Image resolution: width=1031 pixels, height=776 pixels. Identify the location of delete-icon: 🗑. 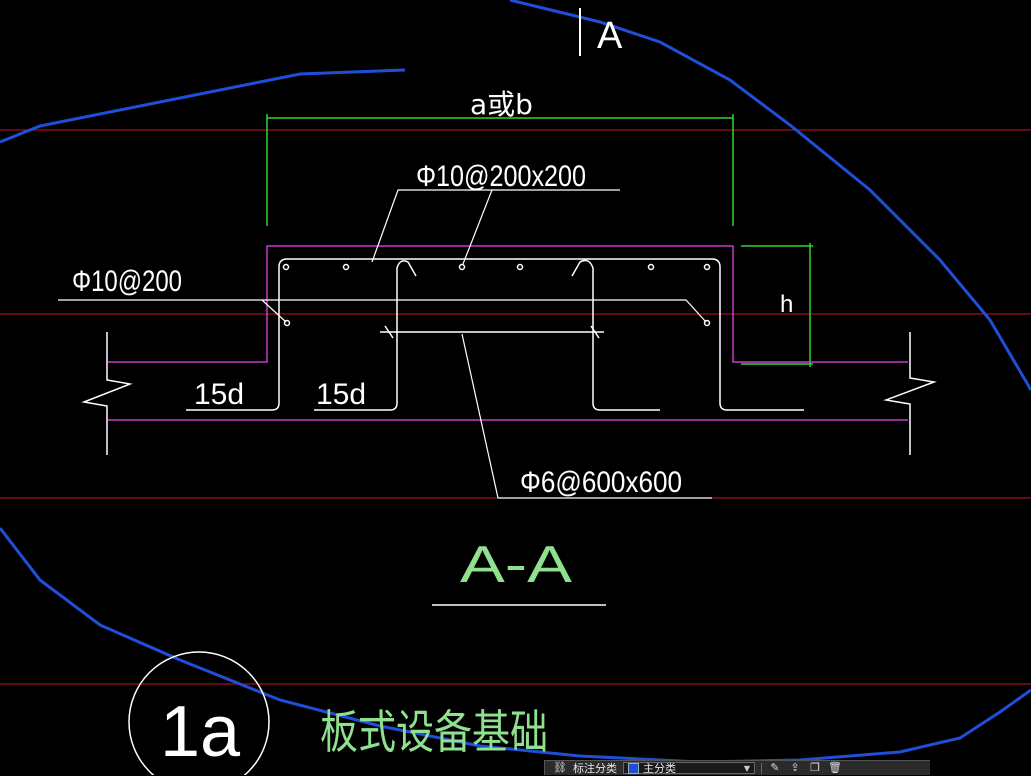
(835, 768).